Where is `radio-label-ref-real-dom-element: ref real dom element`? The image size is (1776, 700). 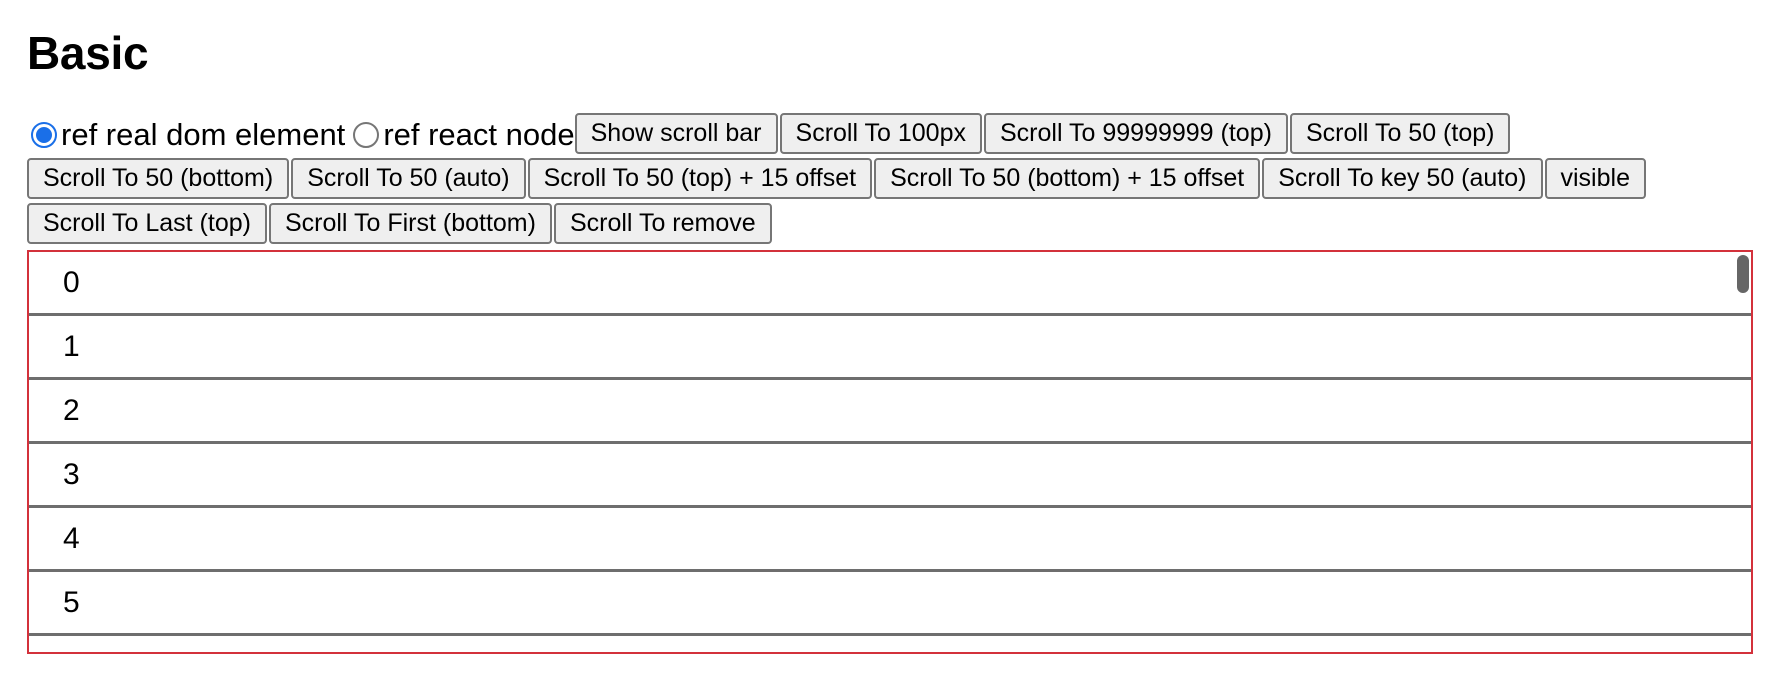
radio-label-ref-real-dom-element: ref real dom element is located at coordinates (203, 135).